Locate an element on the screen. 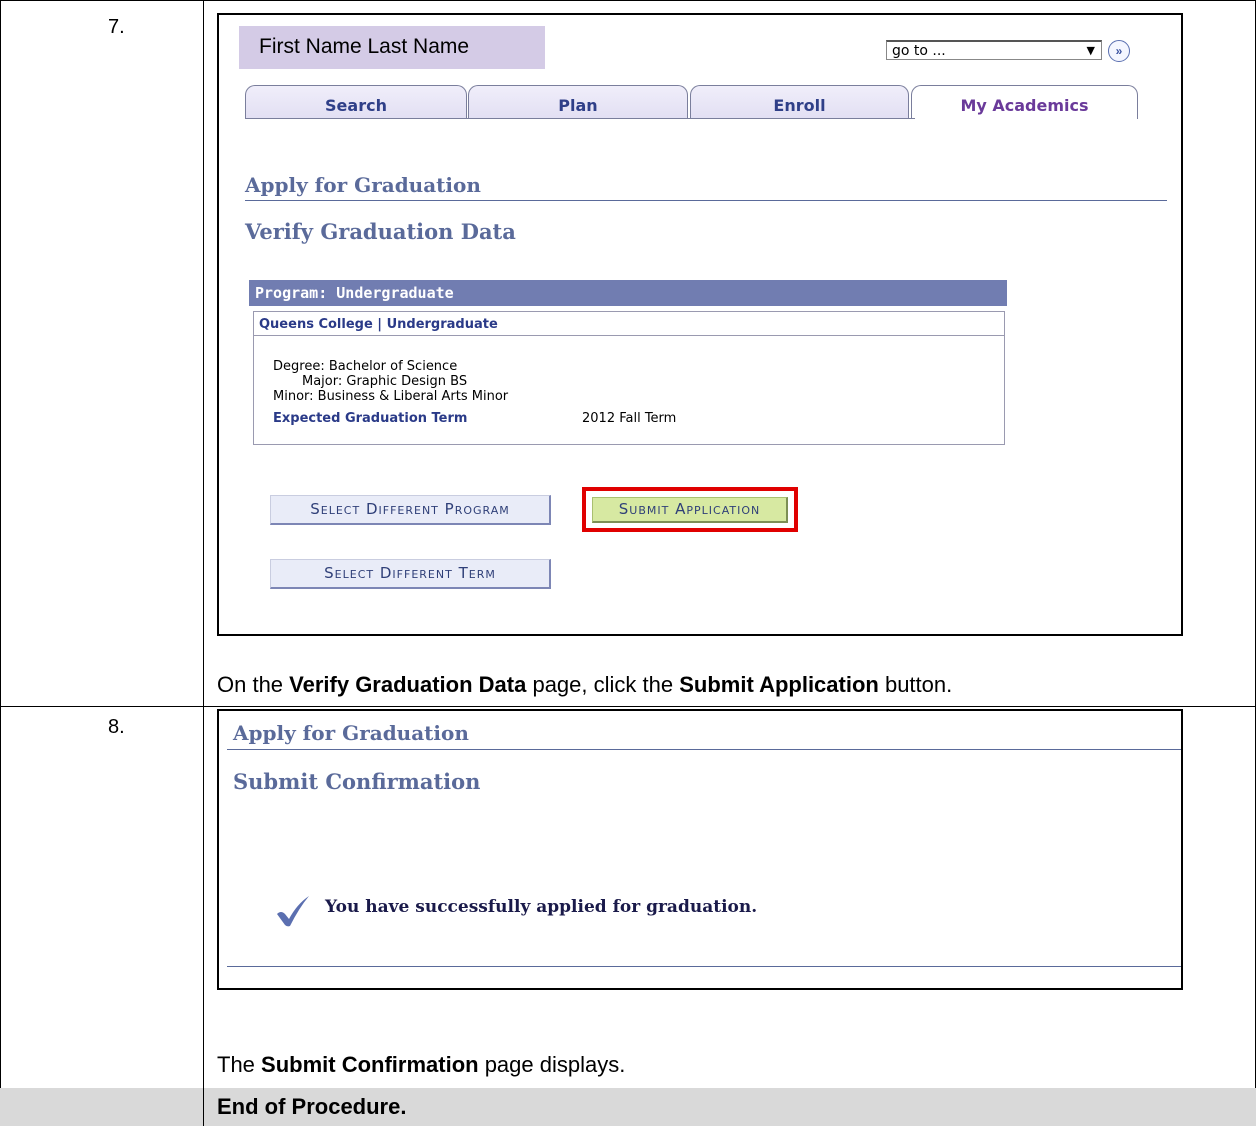  instr8-bold1: Submit Confirmation is located at coordinates (370, 1064).